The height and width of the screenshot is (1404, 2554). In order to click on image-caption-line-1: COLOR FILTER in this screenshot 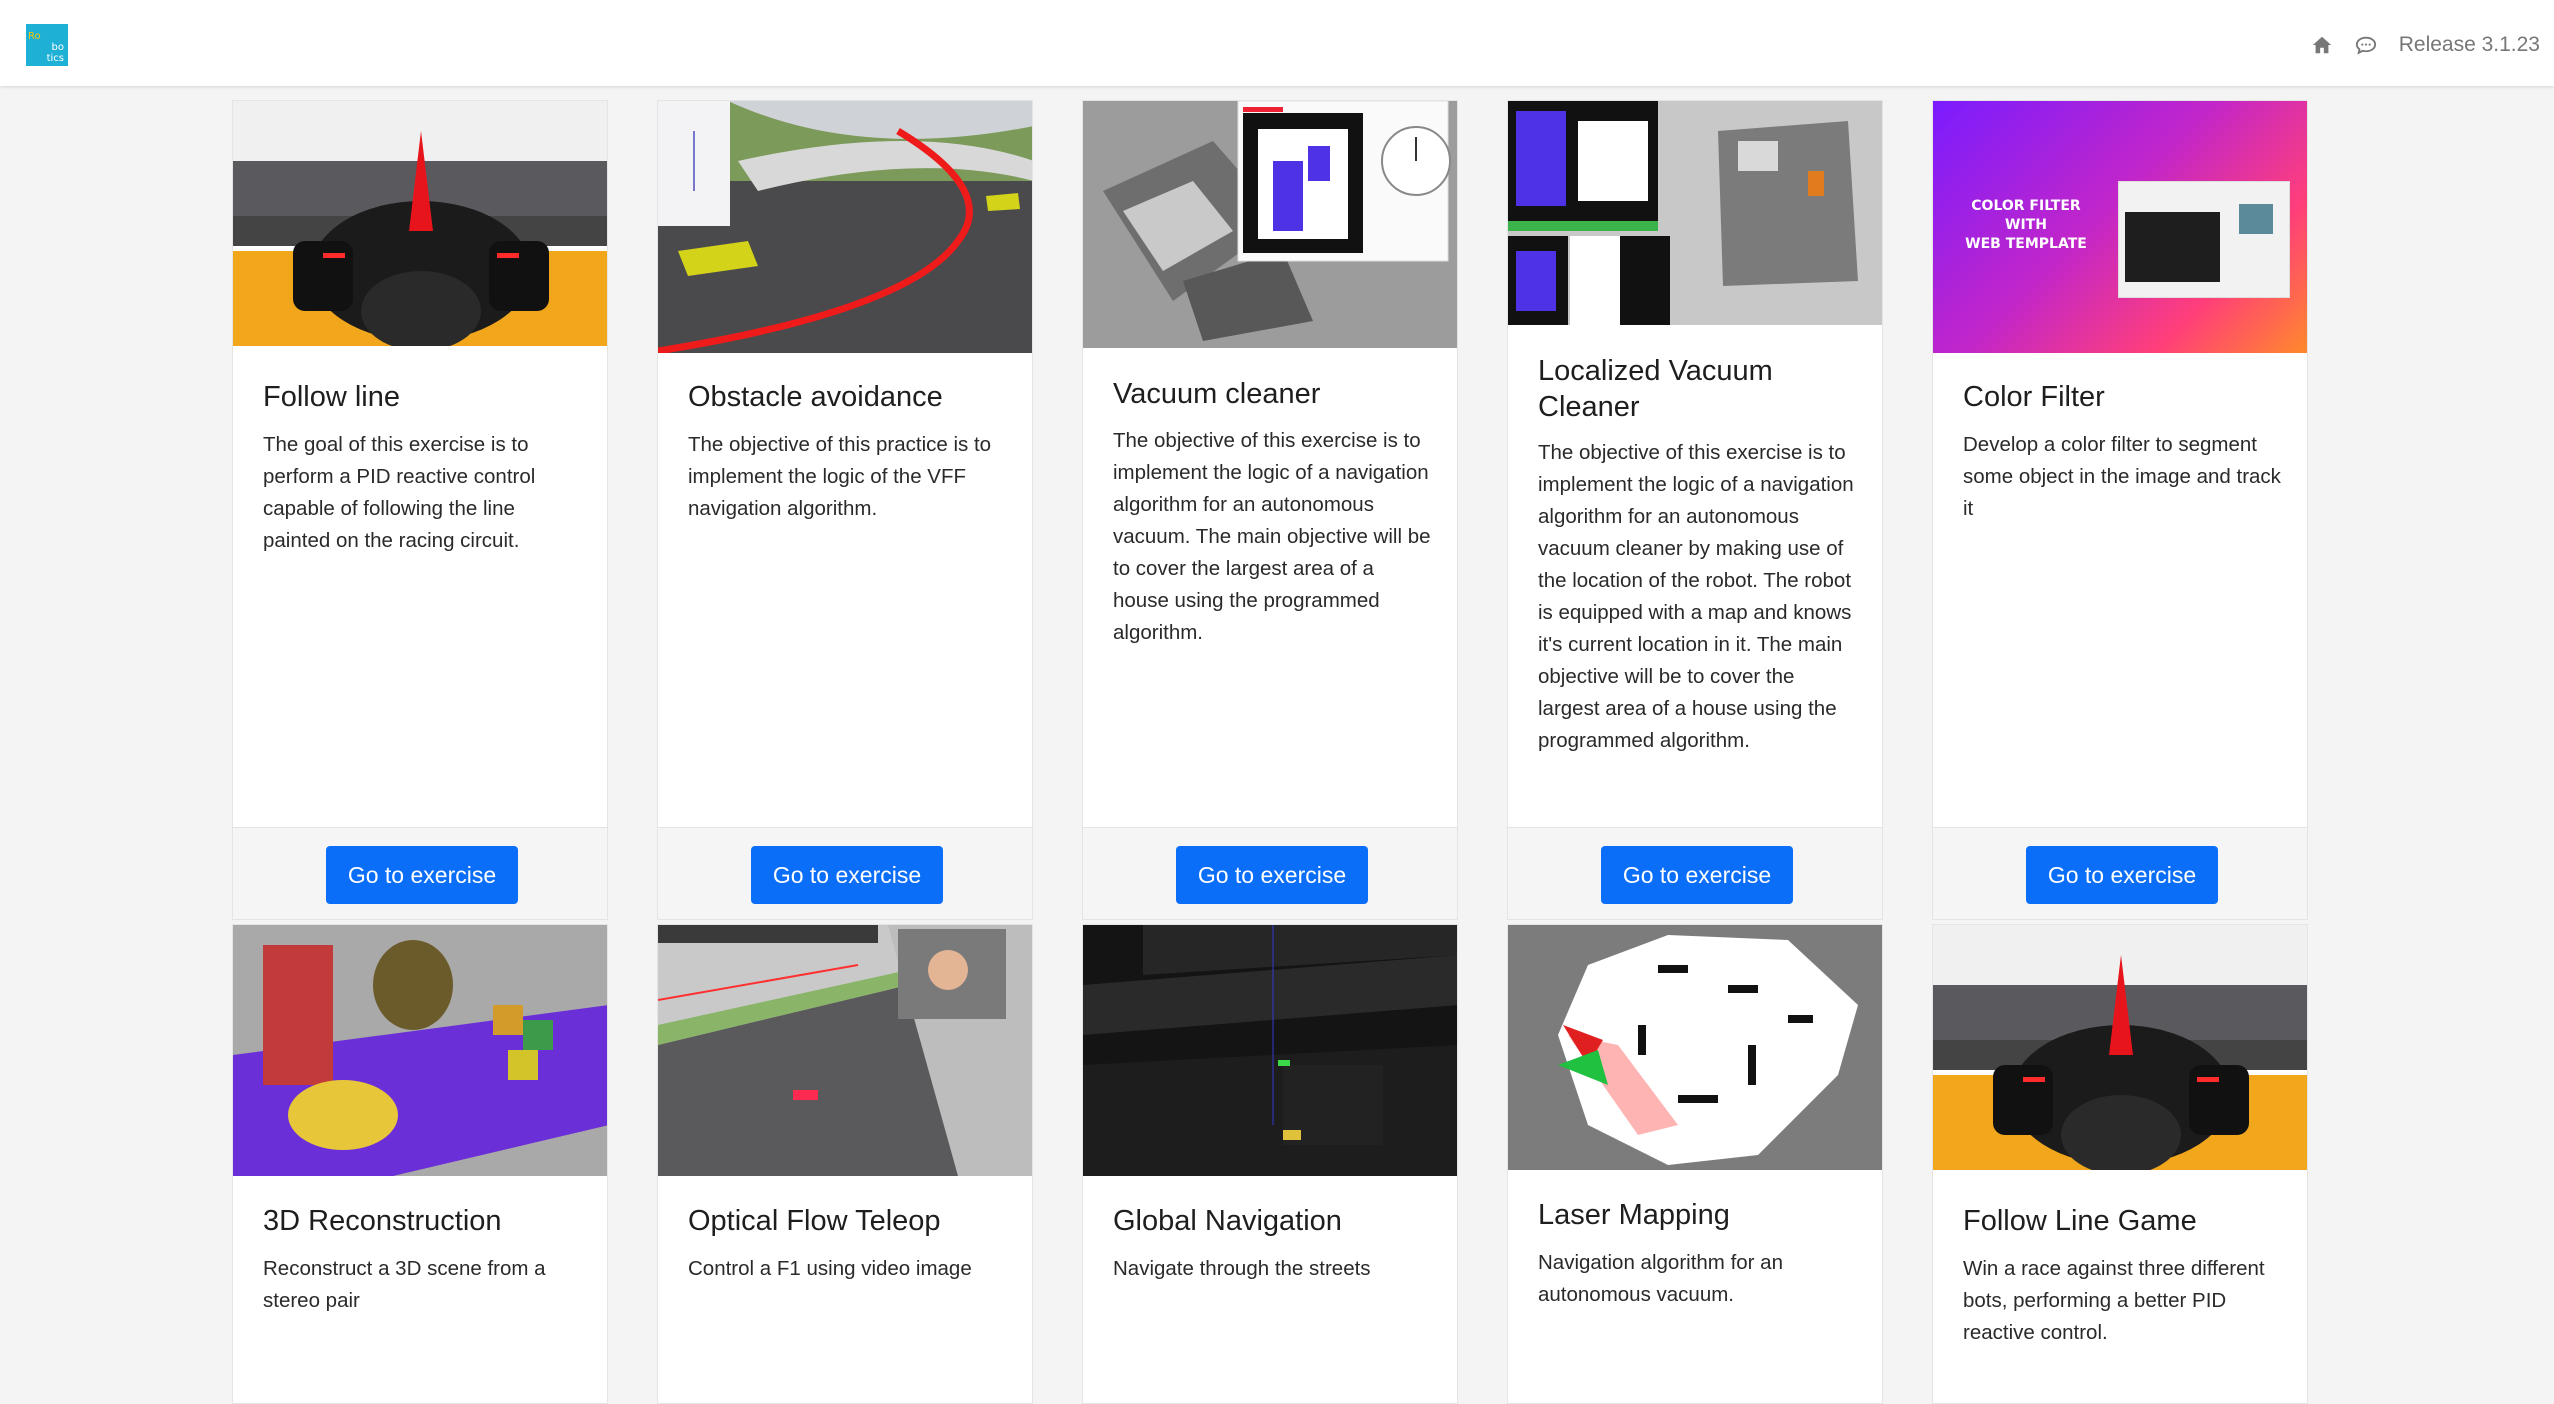, I will do `click(2026, 206)`.